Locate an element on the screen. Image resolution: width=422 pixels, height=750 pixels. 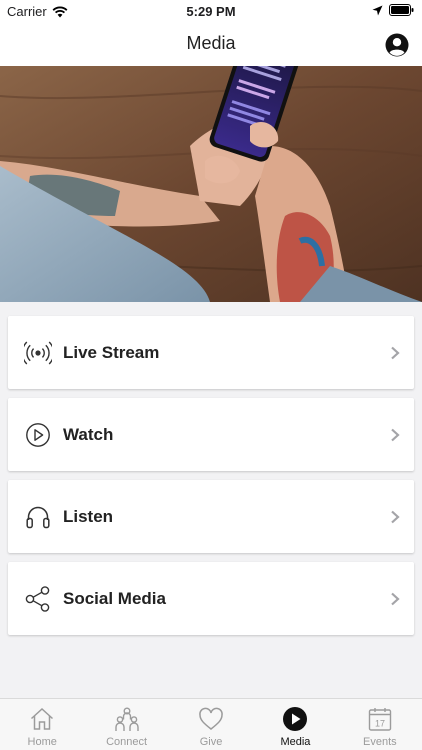
page-title: Media is located at coordinates (211, 43).